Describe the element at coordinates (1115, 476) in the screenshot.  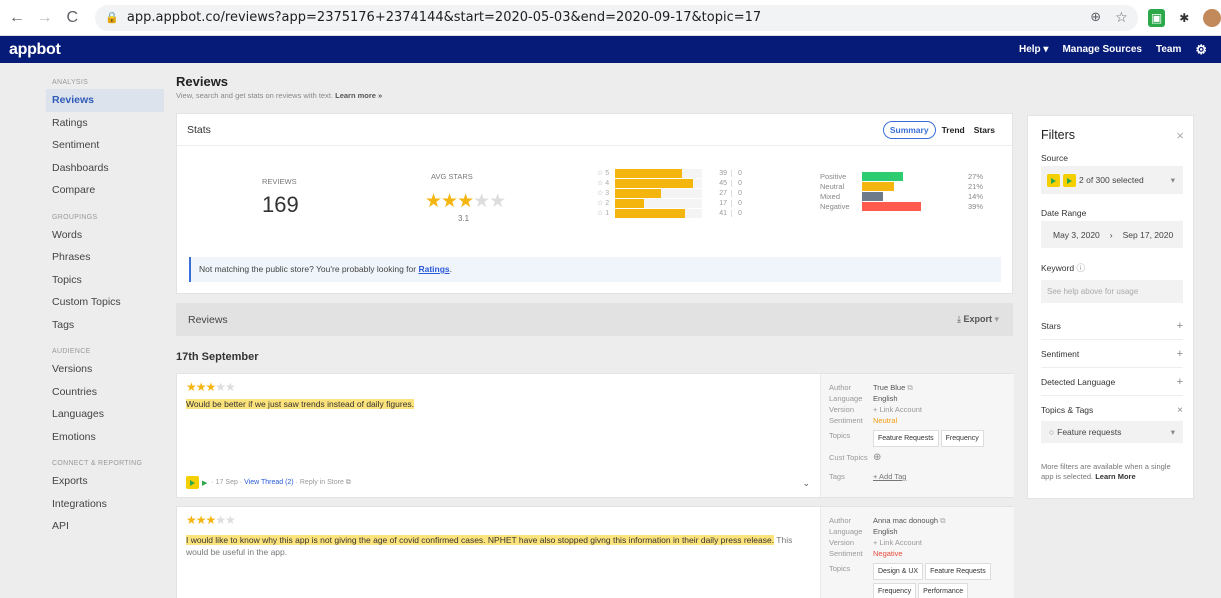
I see `learn-more-link: Learn More` at that location.